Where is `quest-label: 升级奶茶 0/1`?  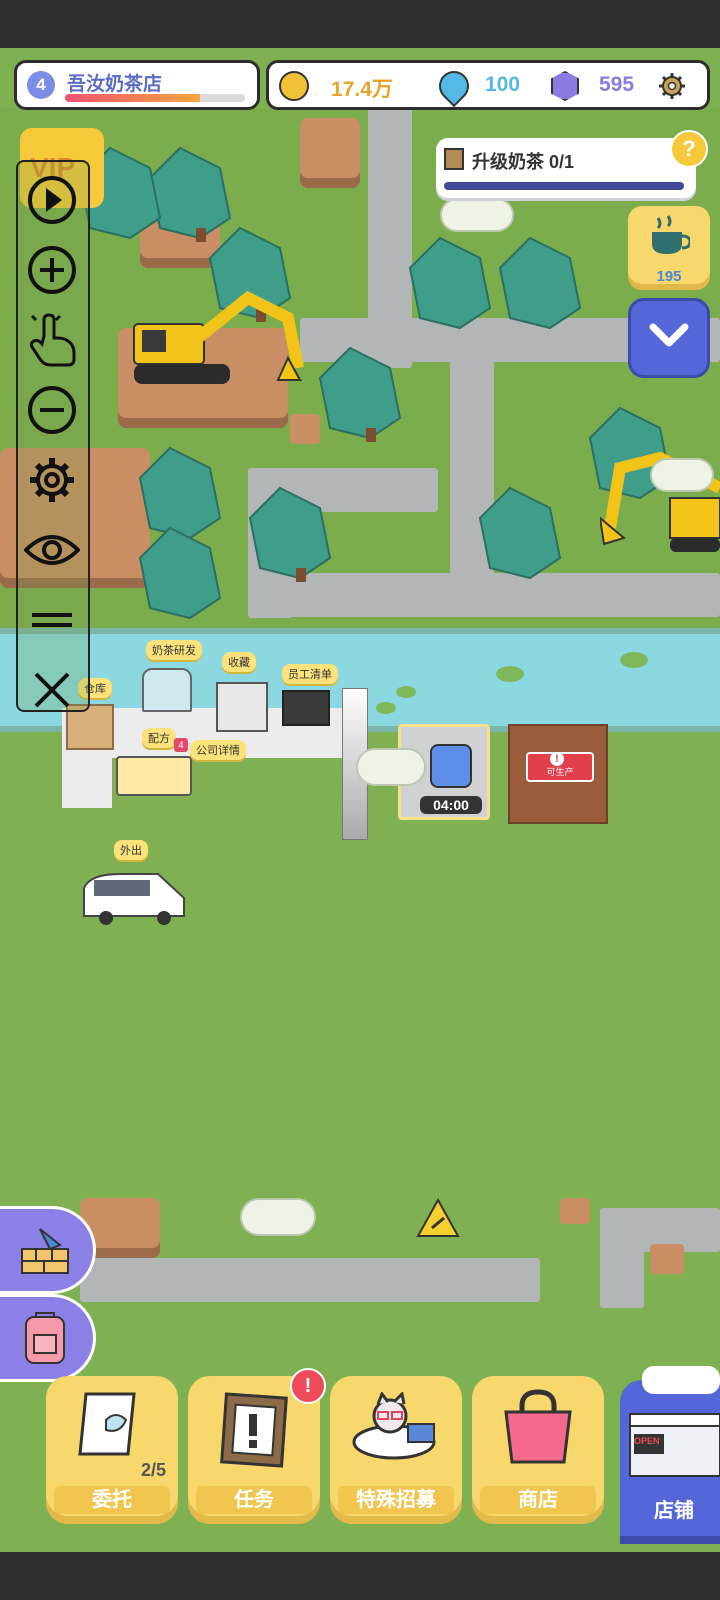 quest-label: 升级奶茶 0/1 is located at coordinates (523, 162).